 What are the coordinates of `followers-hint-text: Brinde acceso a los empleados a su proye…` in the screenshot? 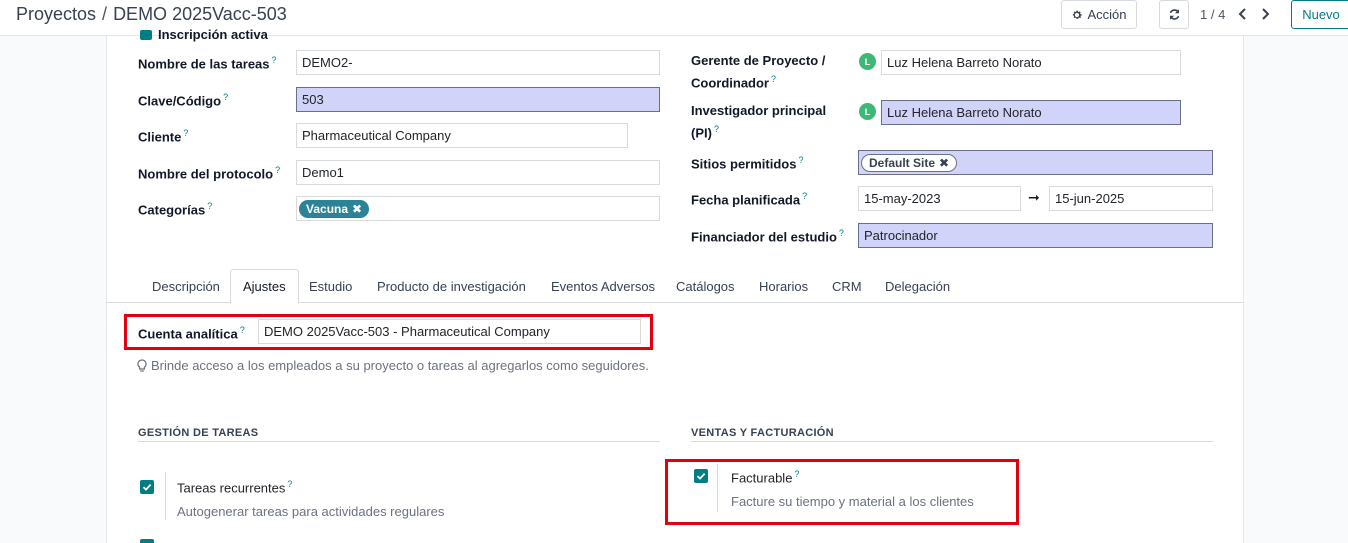 It's located at (400, 365).